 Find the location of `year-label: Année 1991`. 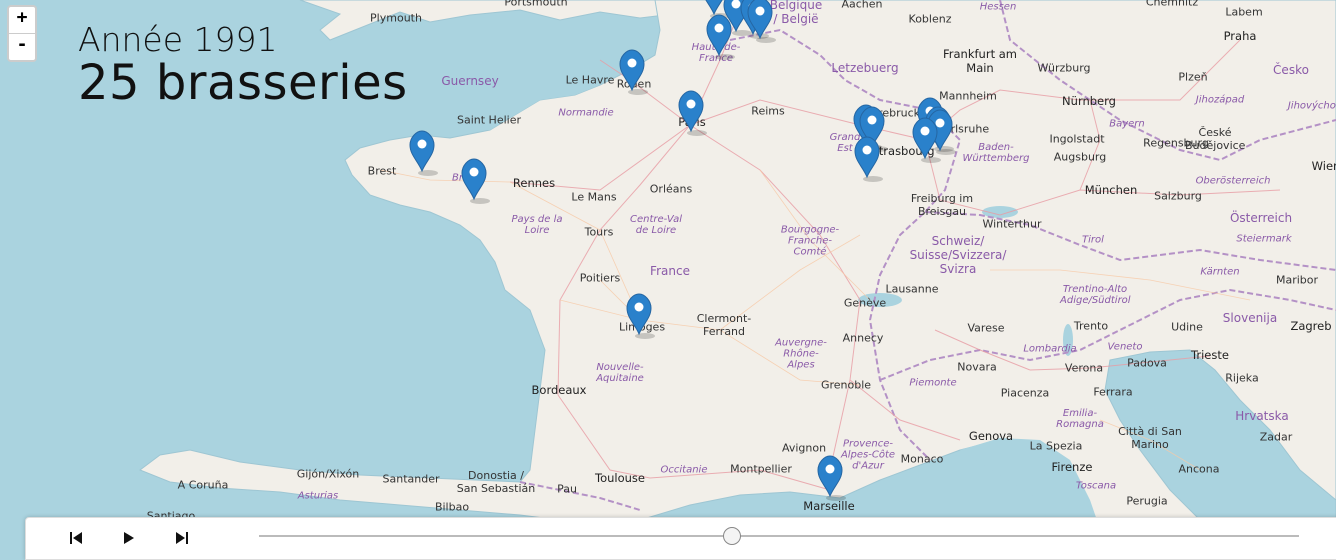

year-label: Année 1991 is located at coordinates (178, 39).